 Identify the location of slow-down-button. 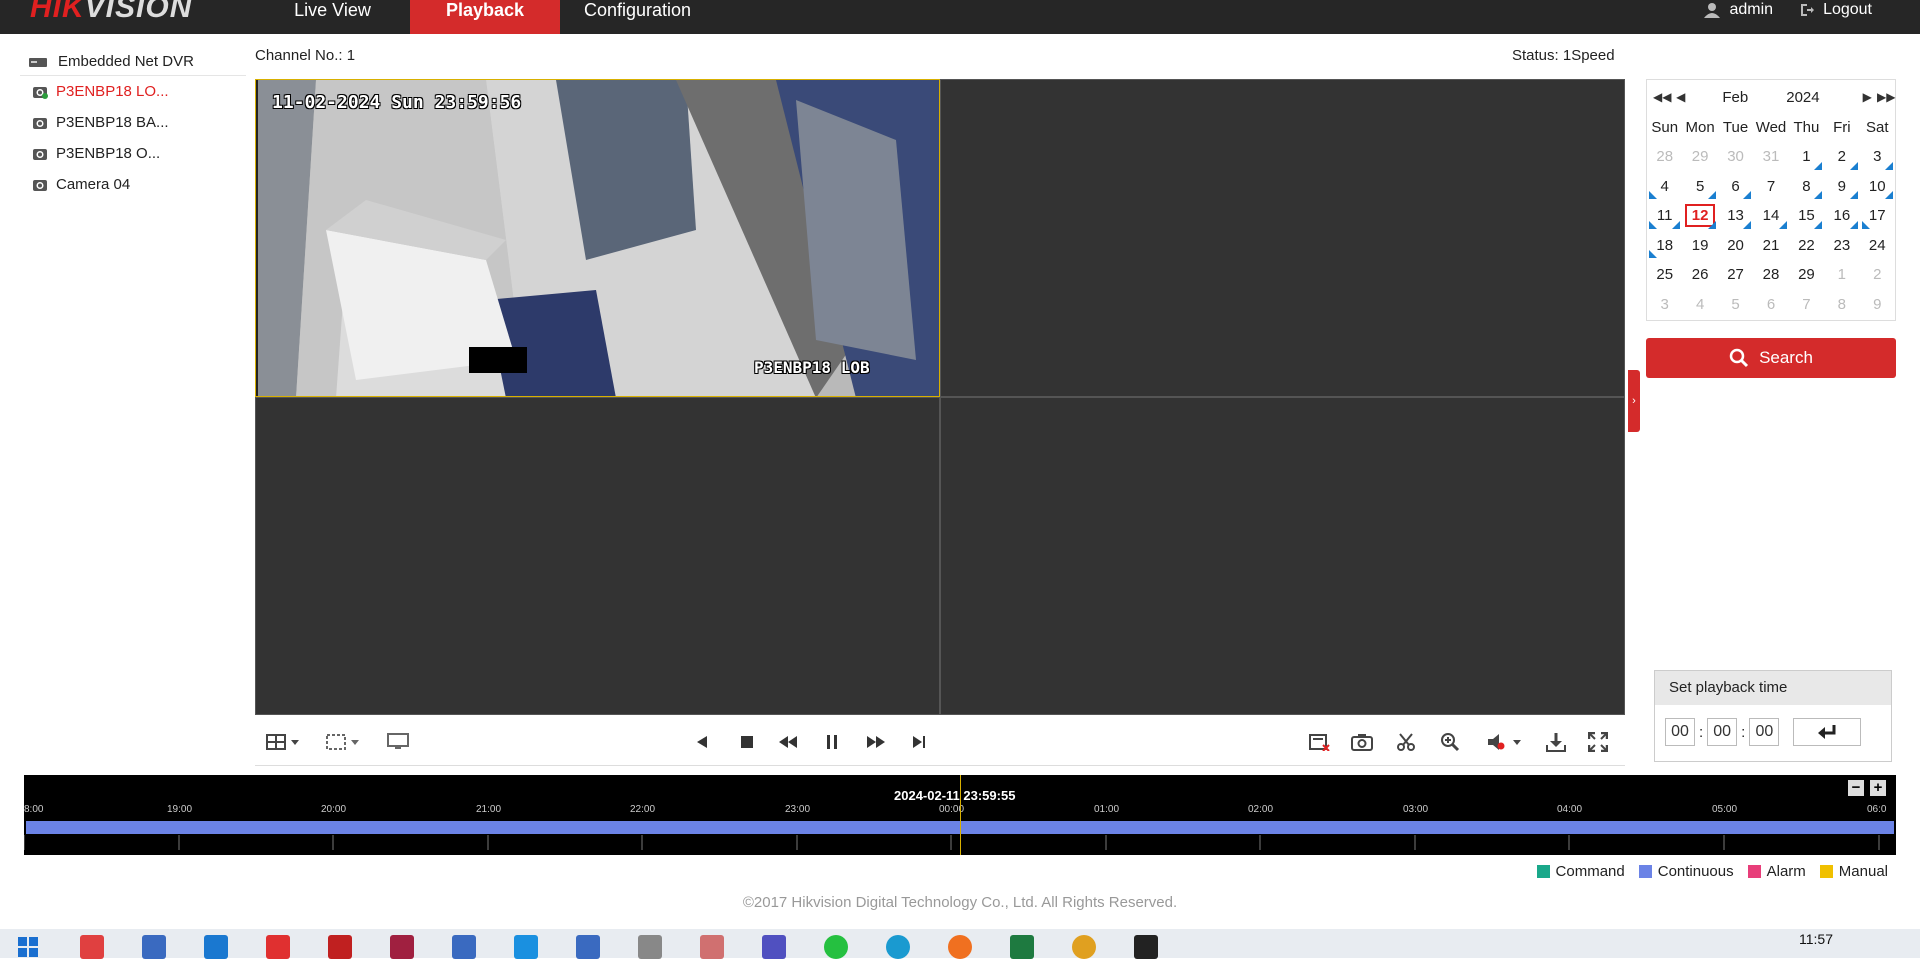
(788, 742).